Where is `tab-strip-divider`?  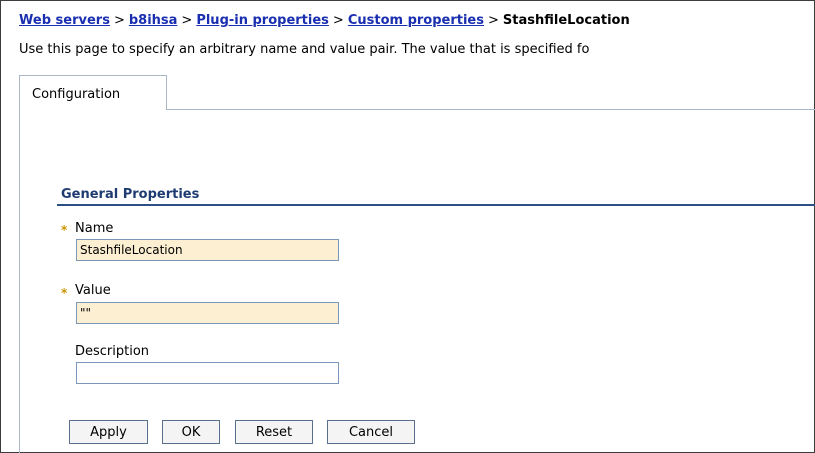 tab-strip-divider is located at coordinates (491, 109).